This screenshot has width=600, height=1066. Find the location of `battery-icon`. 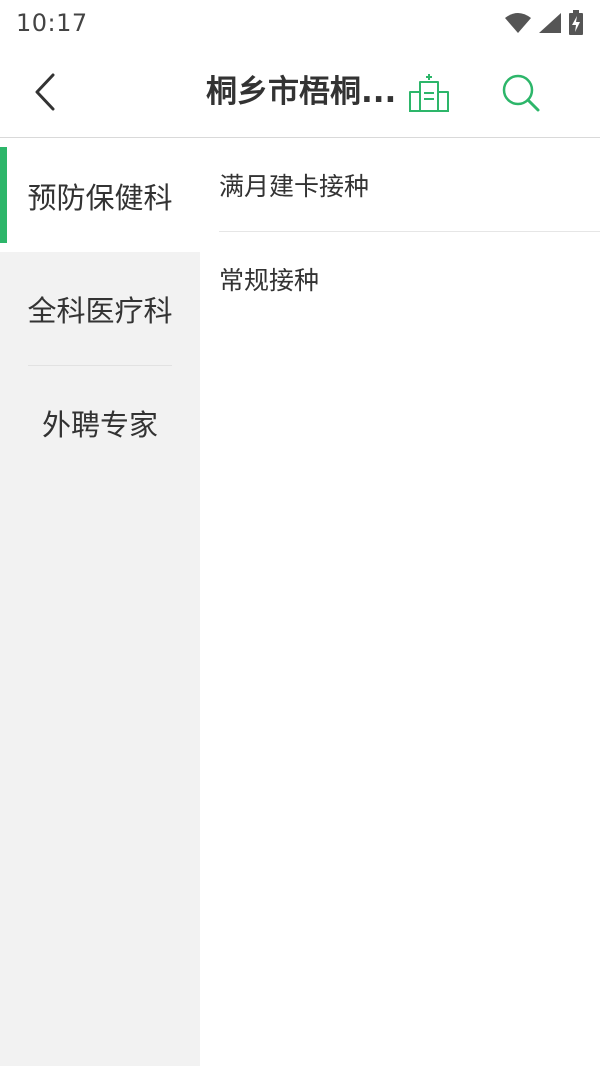

battery-icon is located at coordinates (576, 22).